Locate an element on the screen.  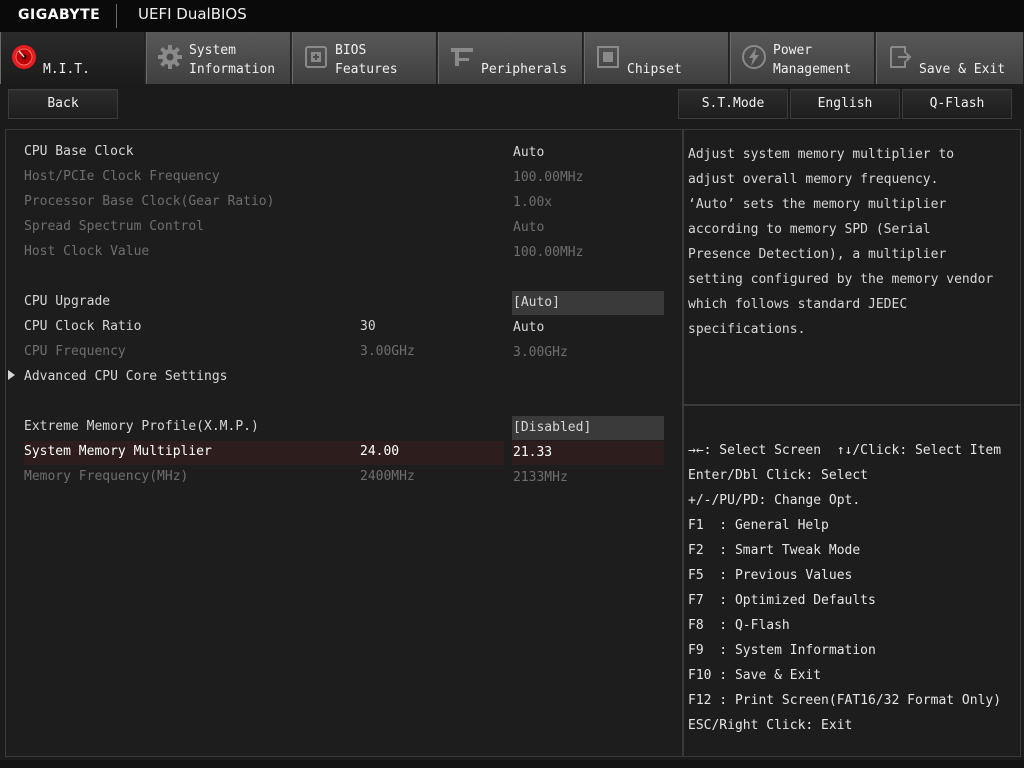
tab-label-line1: BIOS is located at coordinates (351, 50).